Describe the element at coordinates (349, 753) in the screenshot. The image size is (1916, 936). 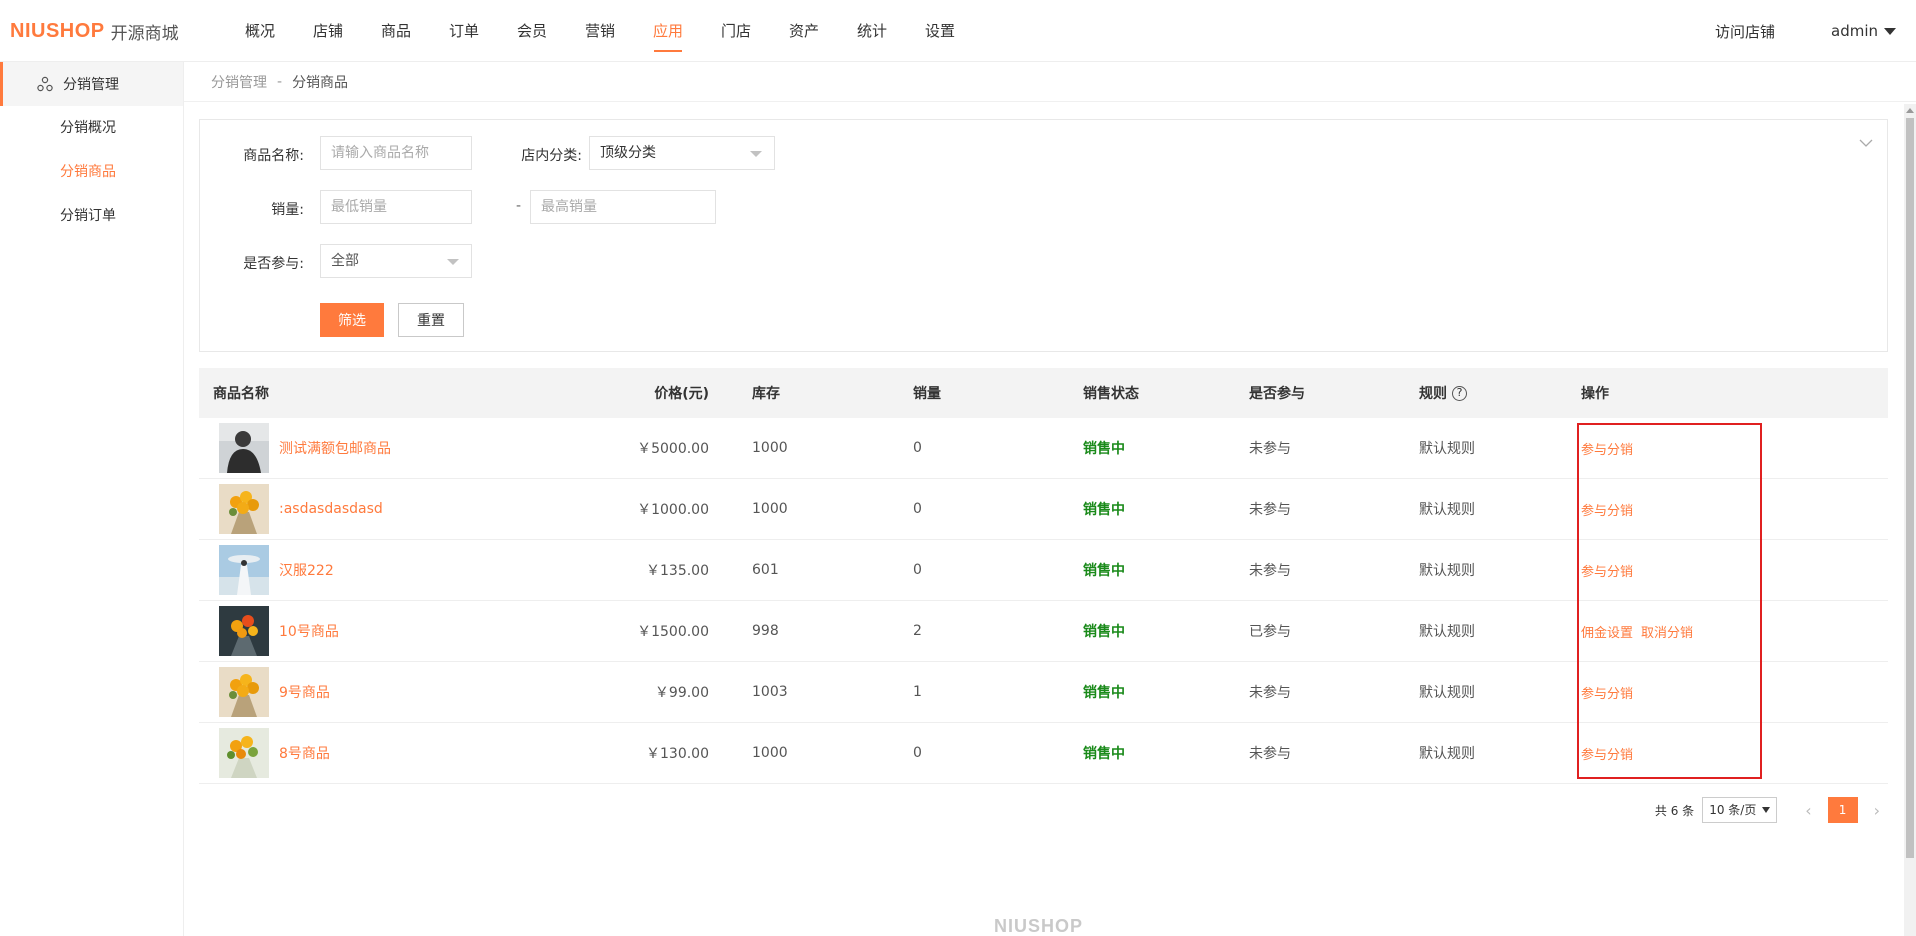
I see `cell-name: 8号商品` at that location.